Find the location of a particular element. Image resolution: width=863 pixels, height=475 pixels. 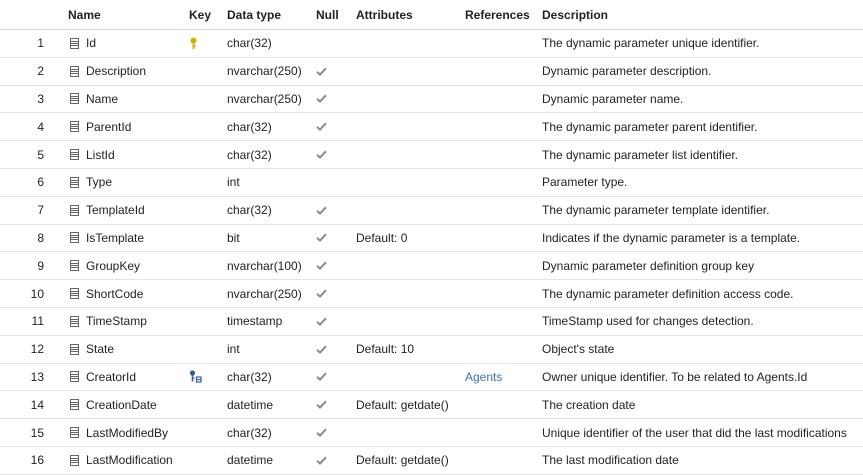

column-name: GroupKey is located at coordinates (113, 265).